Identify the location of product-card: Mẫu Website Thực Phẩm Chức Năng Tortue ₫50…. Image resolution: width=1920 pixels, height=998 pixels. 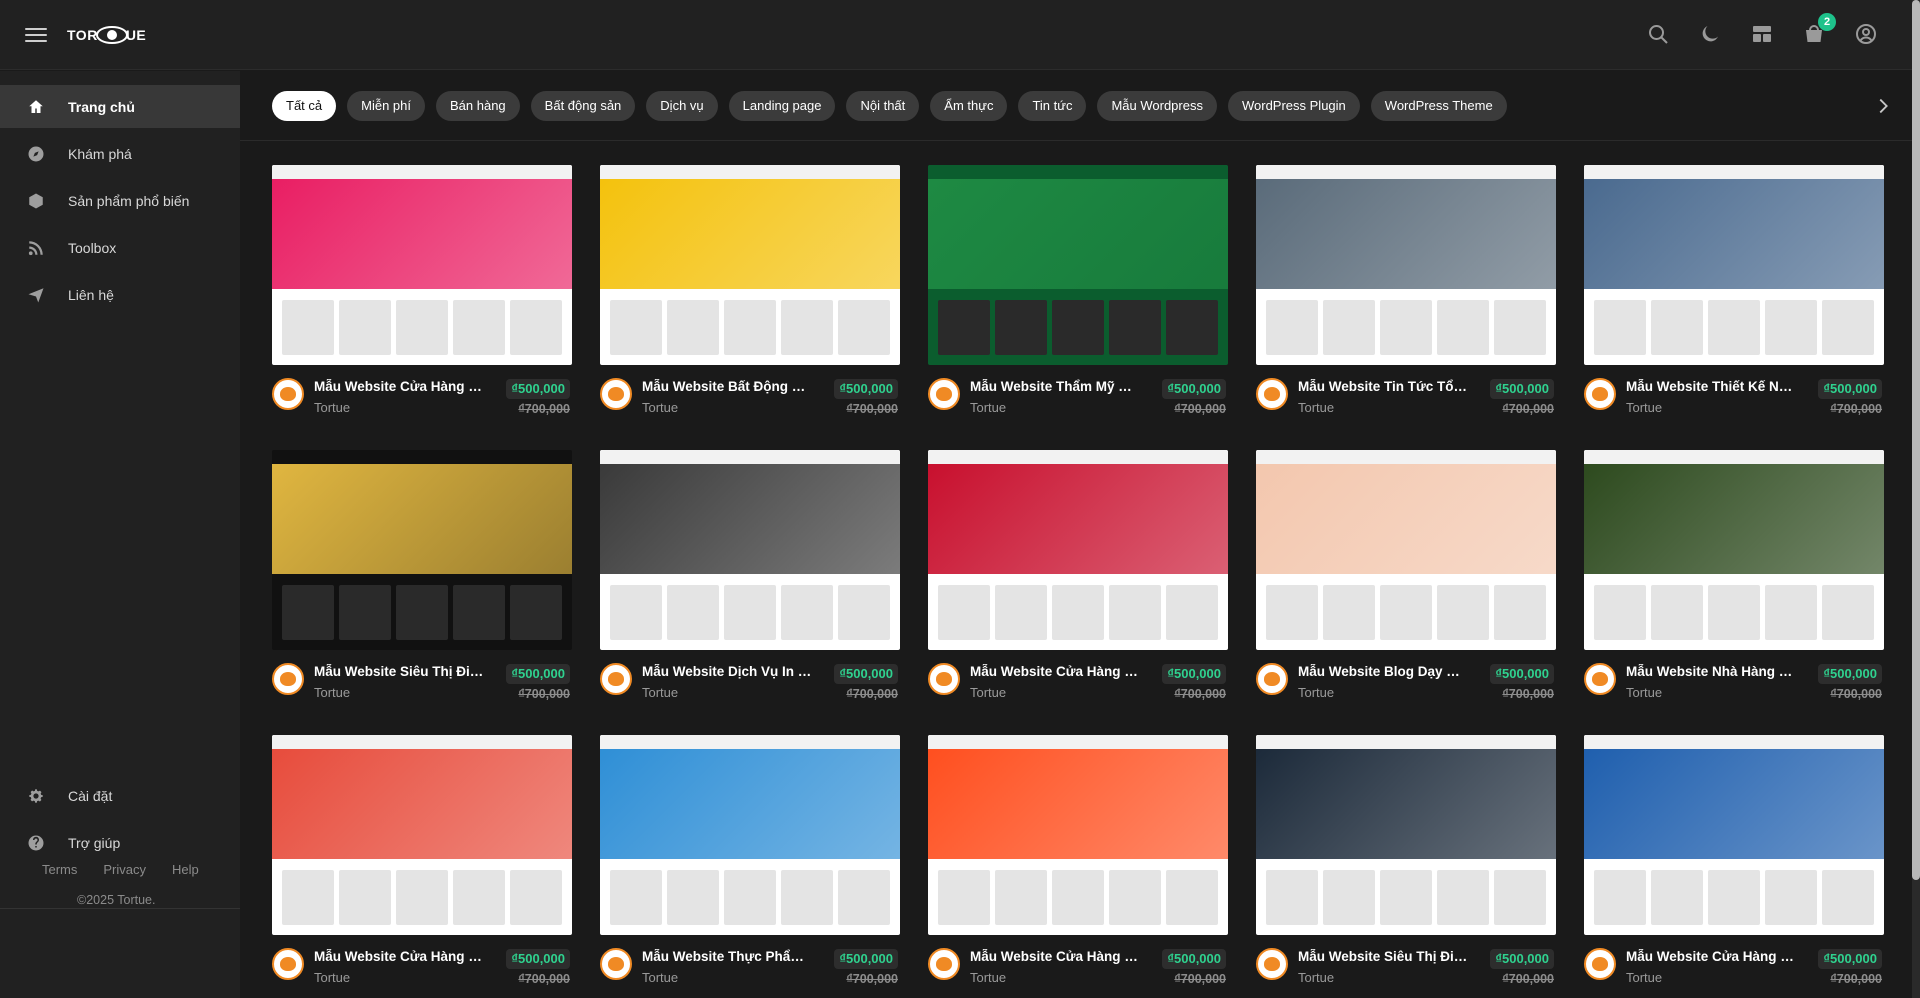
(750, 860).